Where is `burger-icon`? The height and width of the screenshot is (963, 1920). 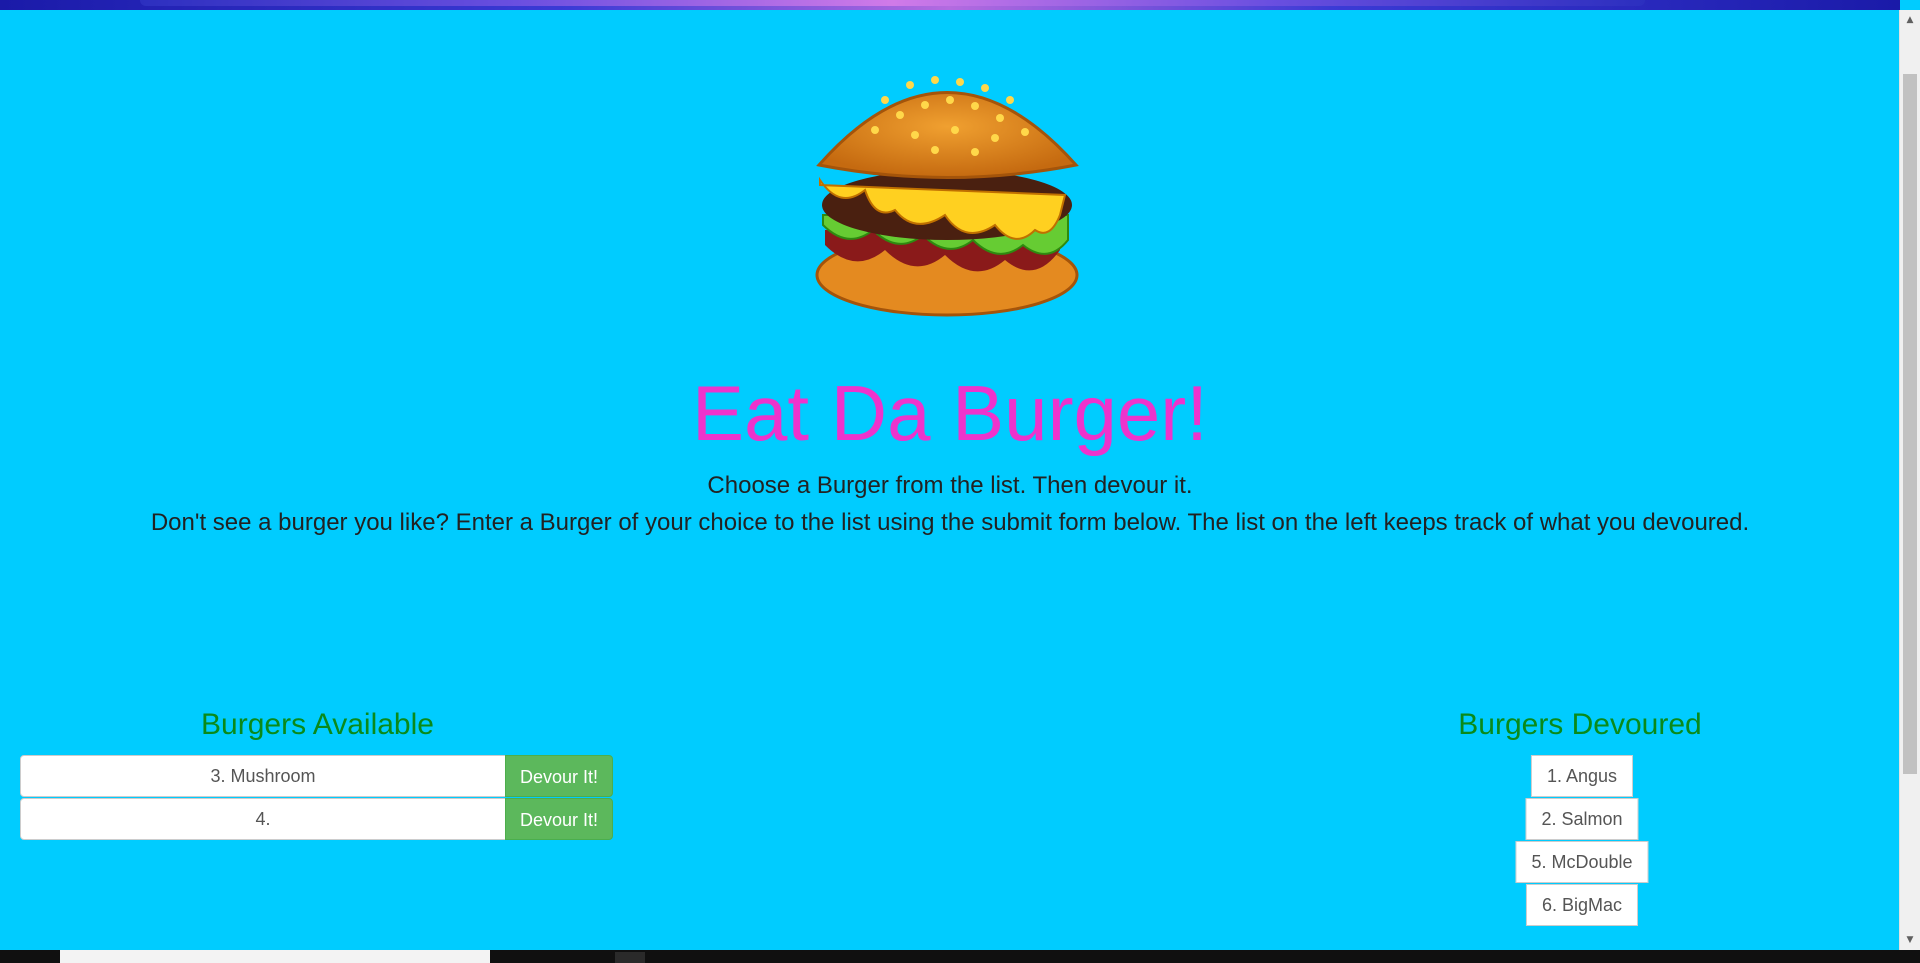
burger-icon is located at coordinates (947, 196).